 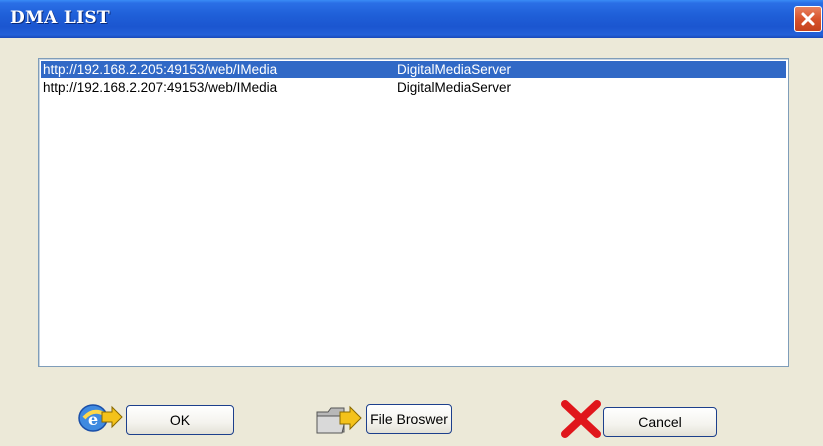 What do you see at coordinates (60, 18) in the screenshot?
I see `window-title: DMA LIST` at bounding box center [60, 18].